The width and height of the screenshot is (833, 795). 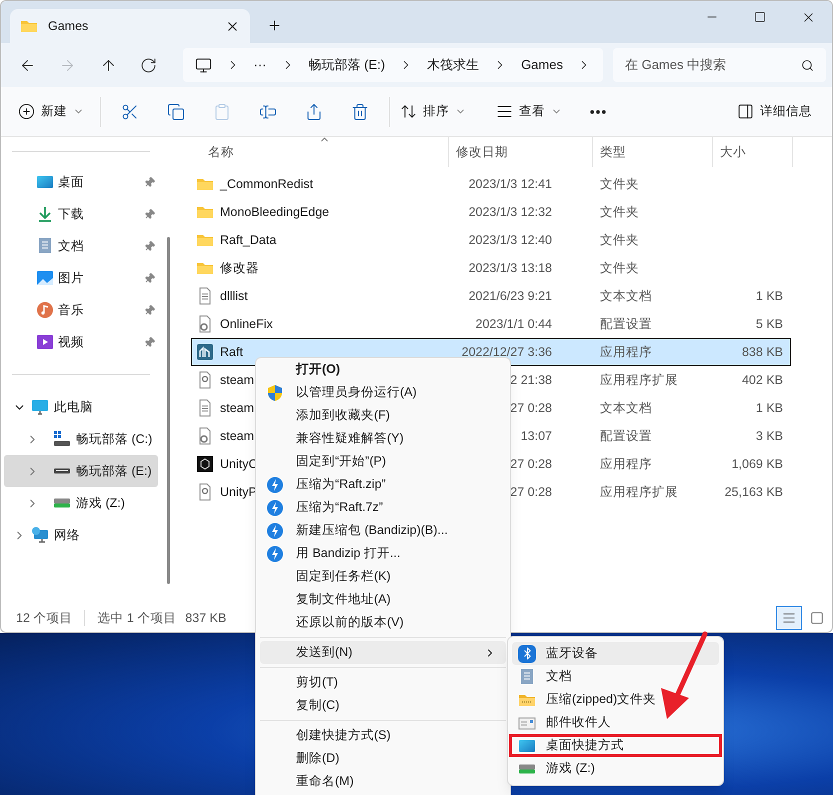 What do you see at coordinates (383, 758) in the screenshot?
I see `menu-item: 删除(D)` at bounding box center [383, 758].